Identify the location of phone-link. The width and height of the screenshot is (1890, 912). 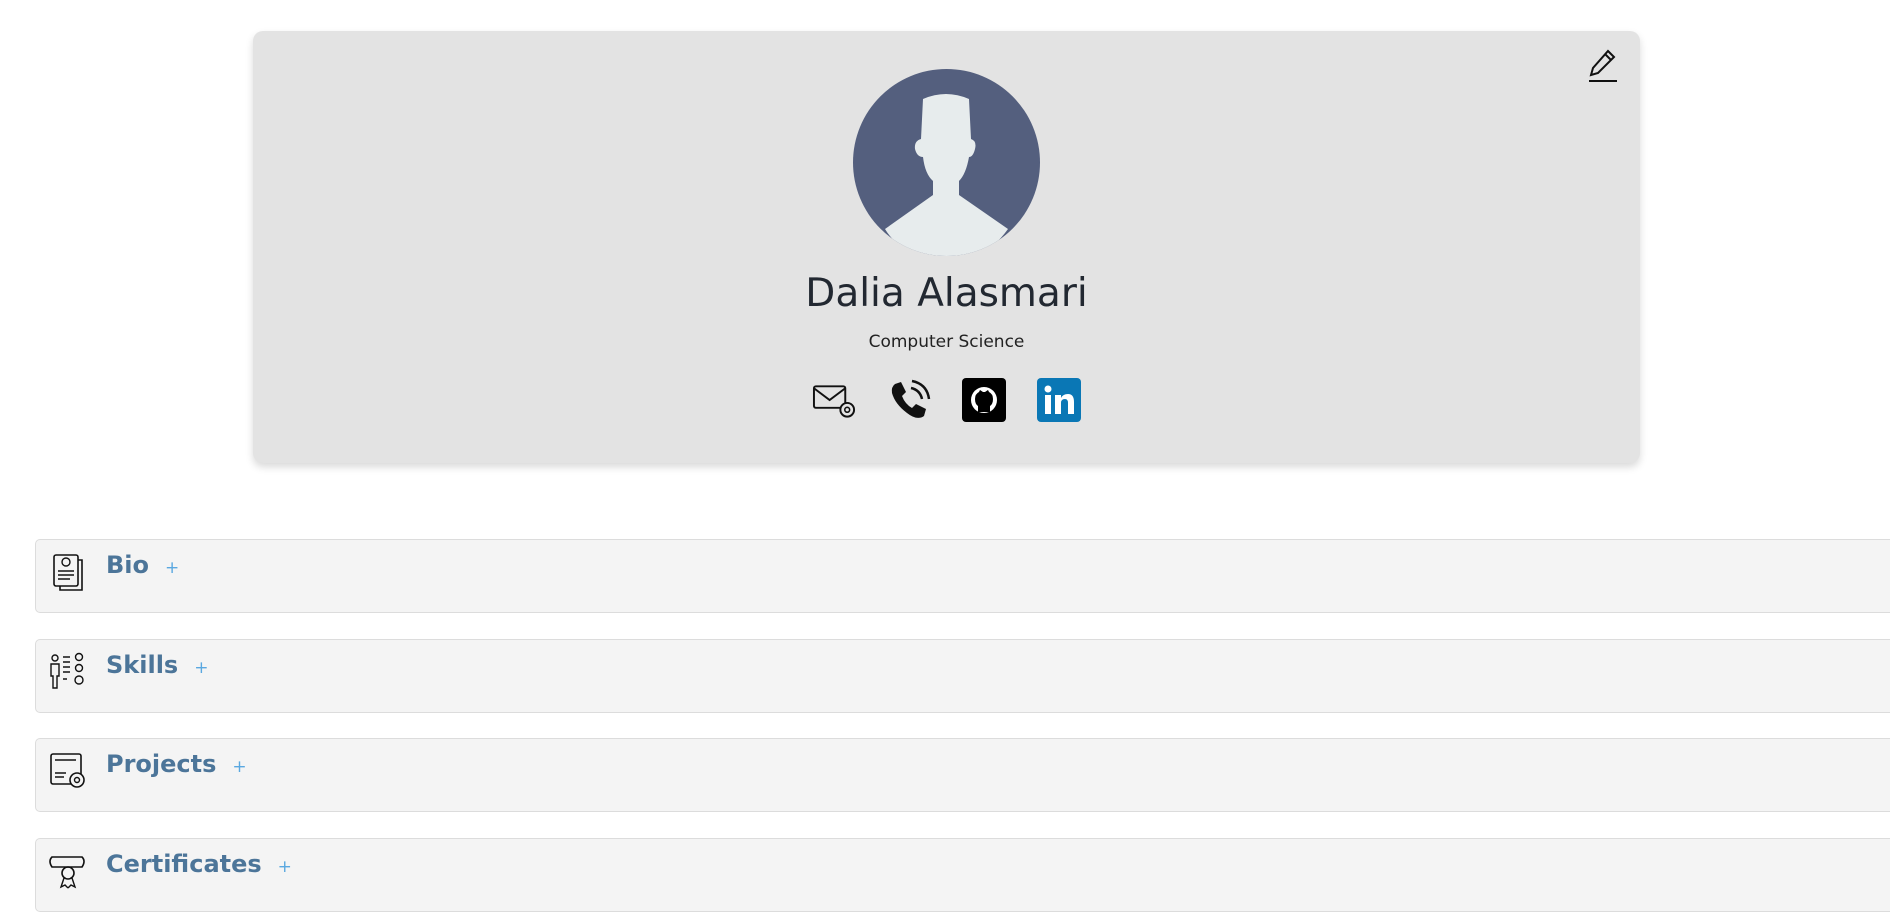
(909, 399).